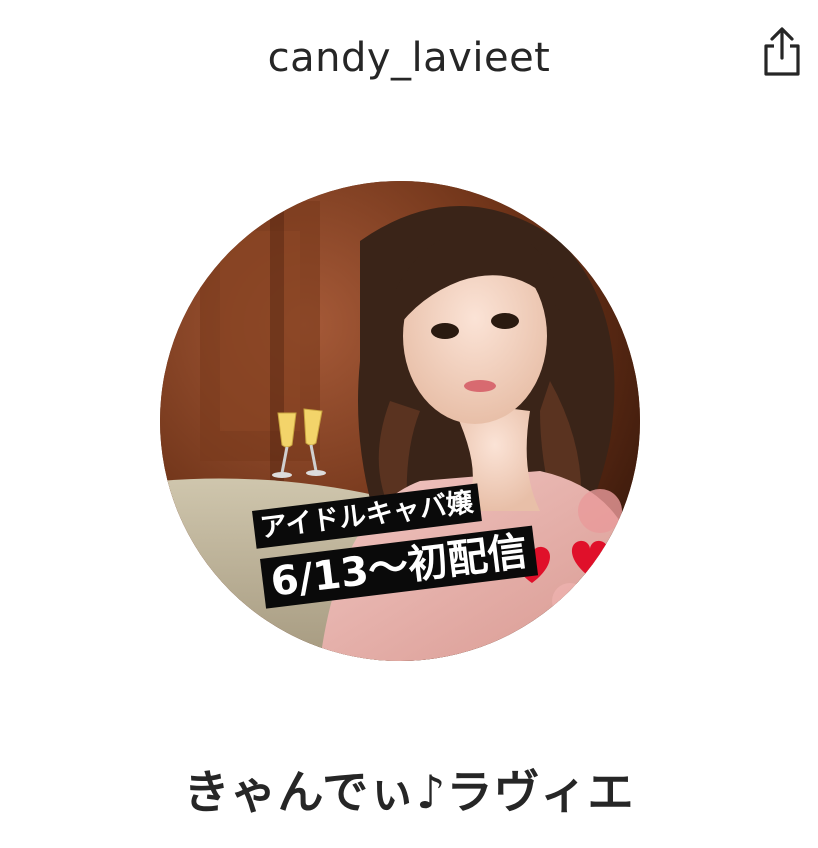 This screenshot has width=818, height=848. Describe the element at coordinates (409, 58) in the screenshot. I see `profile-username: candy_lavieet` at that location.